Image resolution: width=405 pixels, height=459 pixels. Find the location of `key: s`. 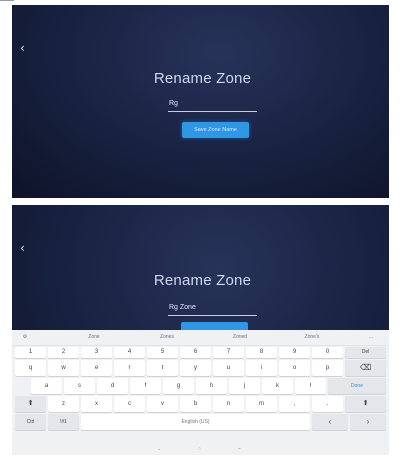

key: s is located at coordinates (79, 386).